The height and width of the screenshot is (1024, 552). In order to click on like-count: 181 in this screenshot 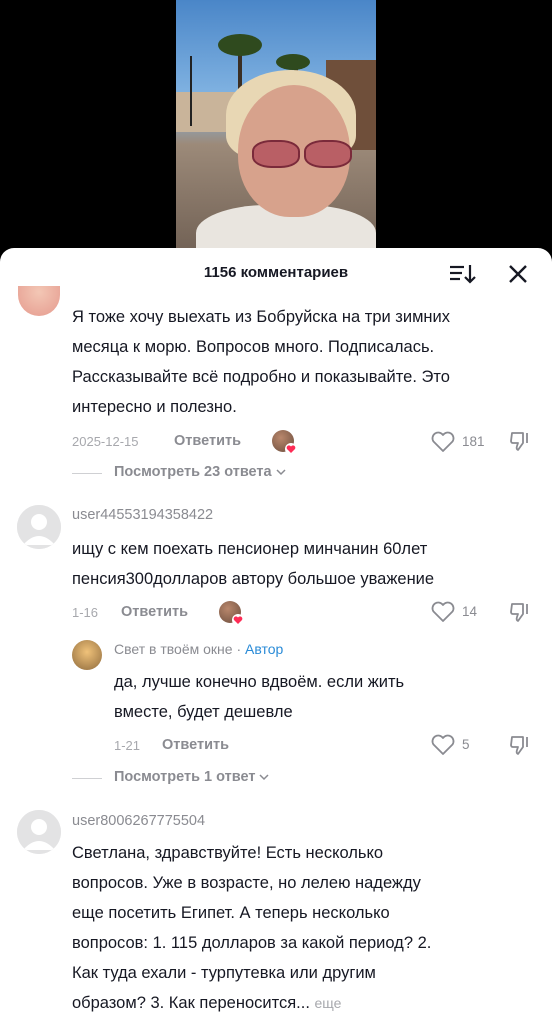, I will do `click(473, 441)`.